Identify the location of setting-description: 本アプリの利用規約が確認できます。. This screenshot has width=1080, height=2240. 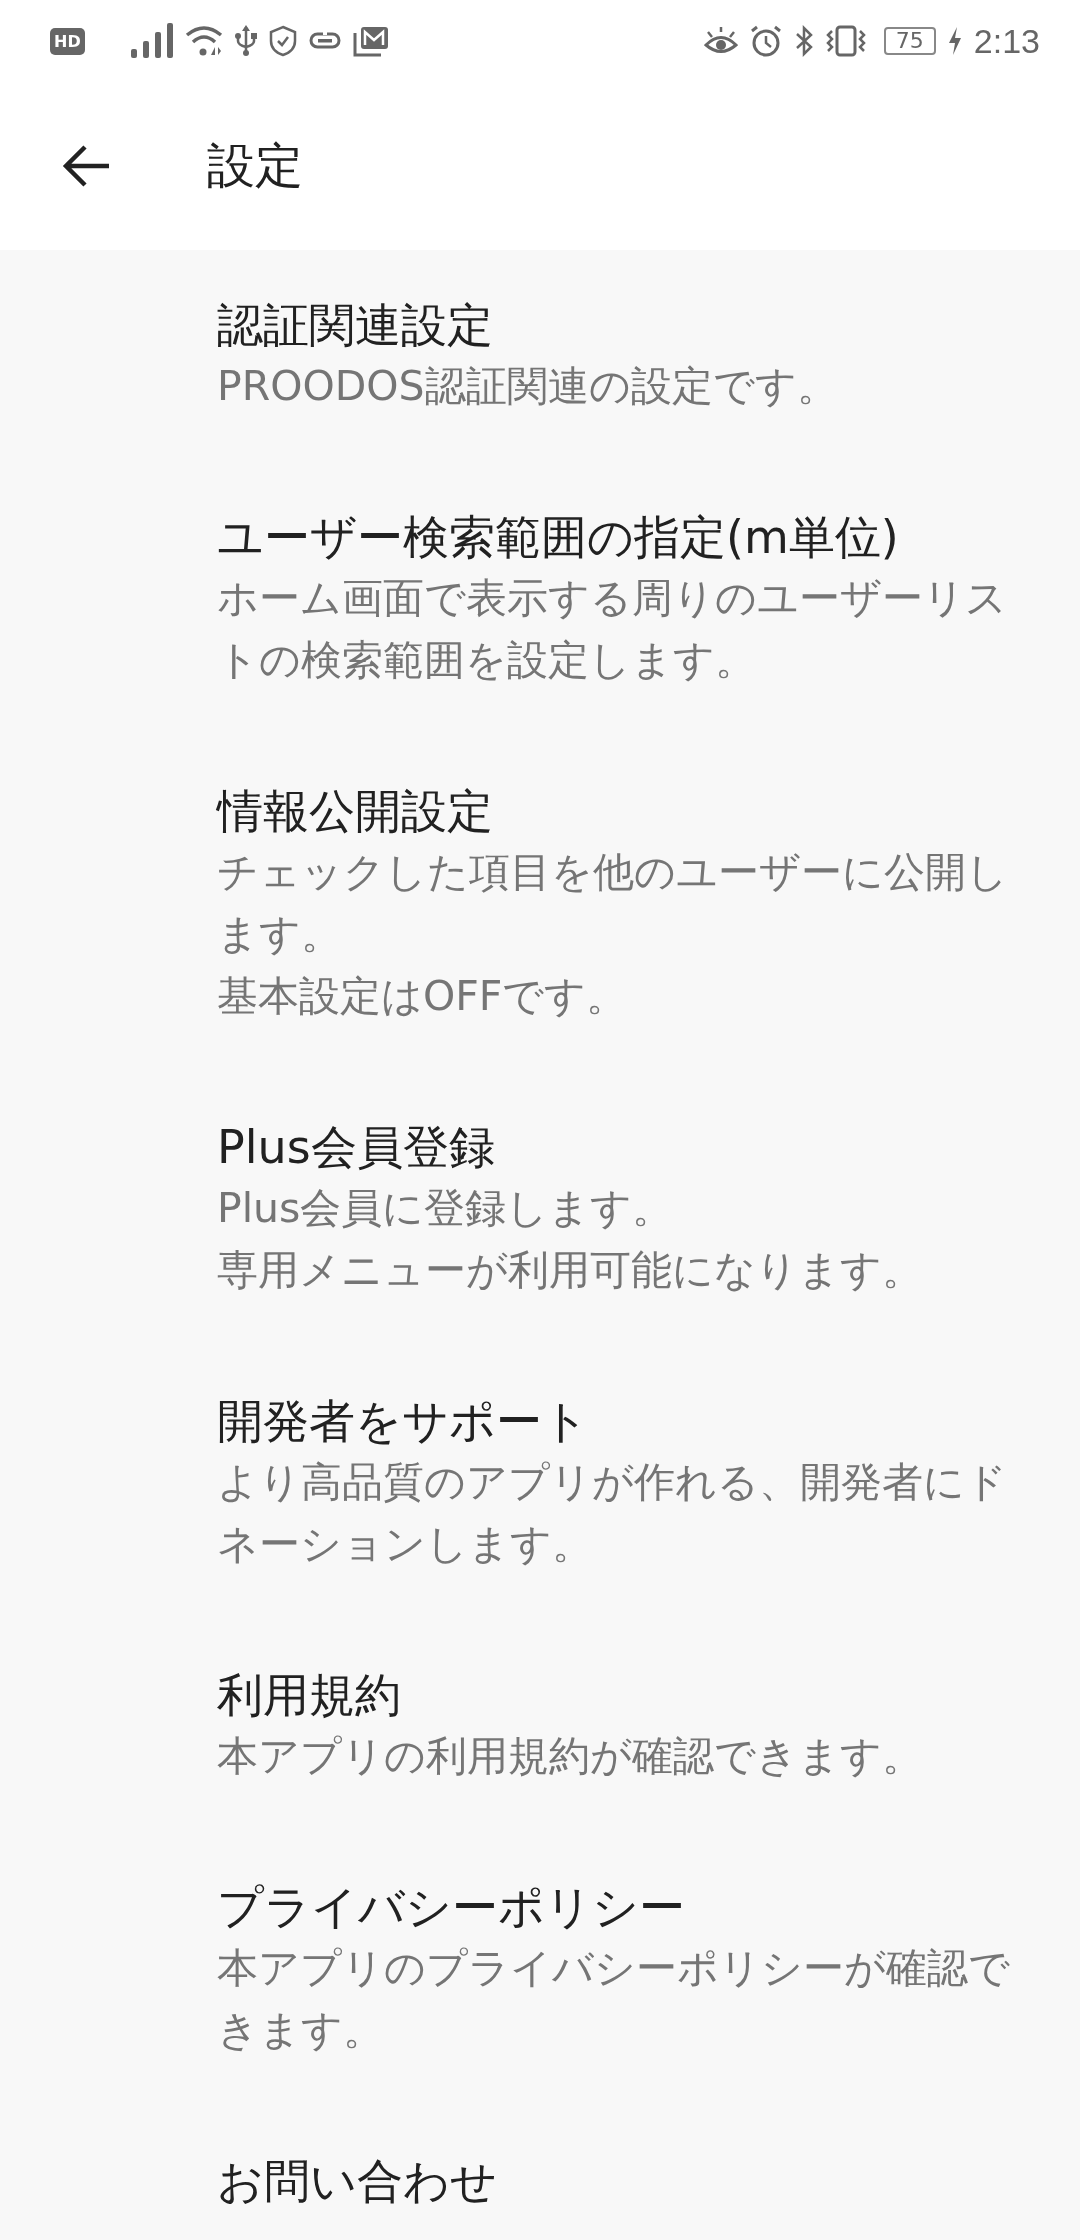
(570, 1756).